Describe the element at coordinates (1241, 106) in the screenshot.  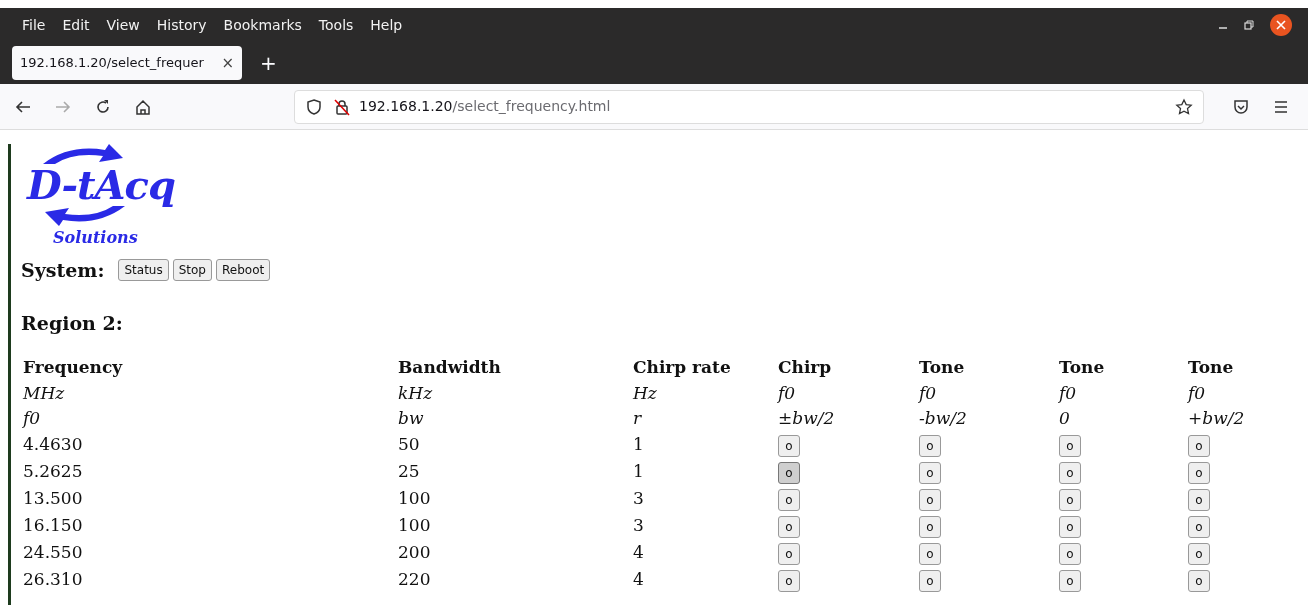
I see `pocket-icon` at that location.